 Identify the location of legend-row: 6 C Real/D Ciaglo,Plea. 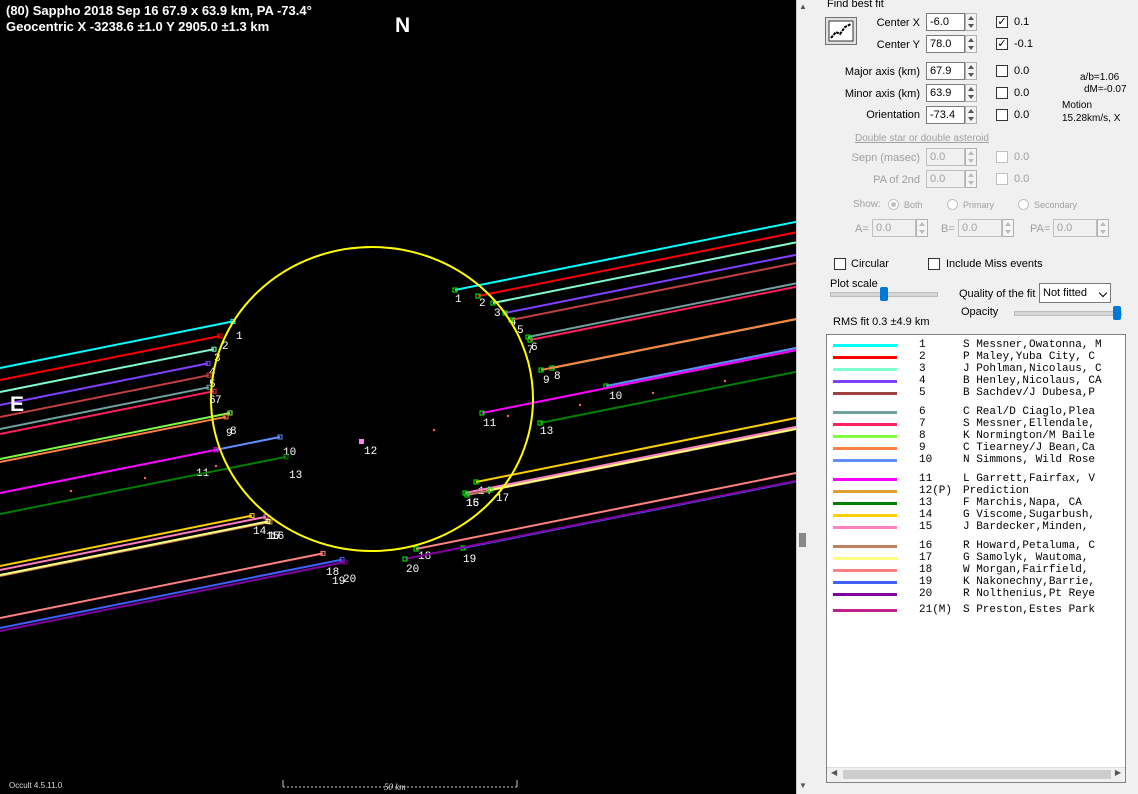
(976, 412).